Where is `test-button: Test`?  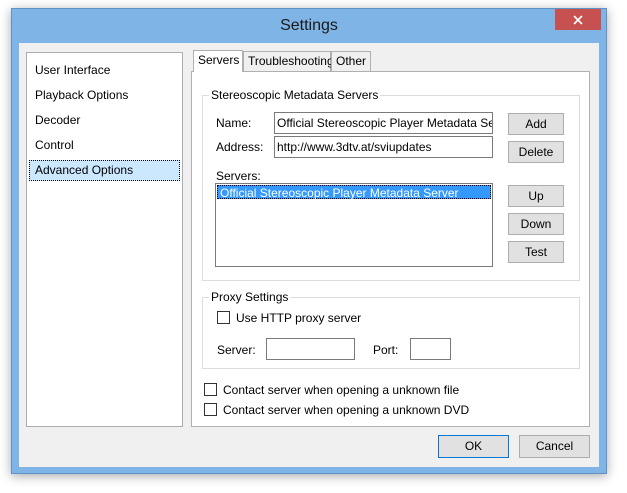 test-button: Test is located at coordinates (536, 252).